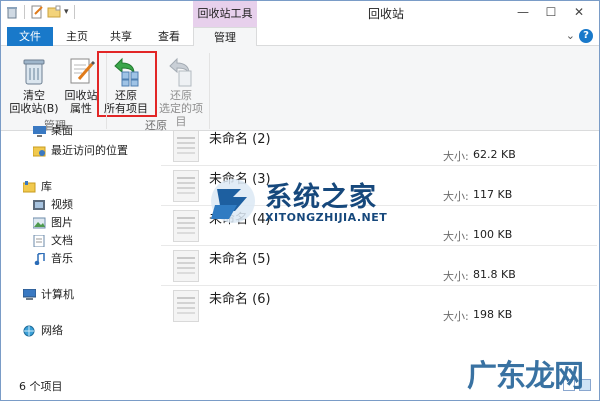 This screenshot has width=600, height=401. What do you see at coordinates (39, 259) in the screenshot?
I see `music-icon` at bounding box center [39, 259].